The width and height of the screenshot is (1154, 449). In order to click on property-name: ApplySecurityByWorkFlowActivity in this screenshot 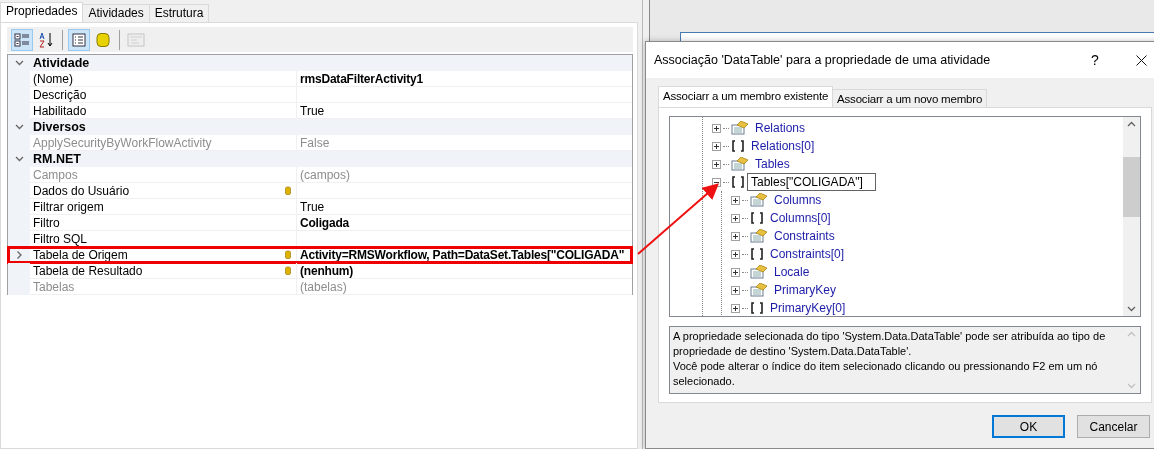, I will do `click(122, 142)`.